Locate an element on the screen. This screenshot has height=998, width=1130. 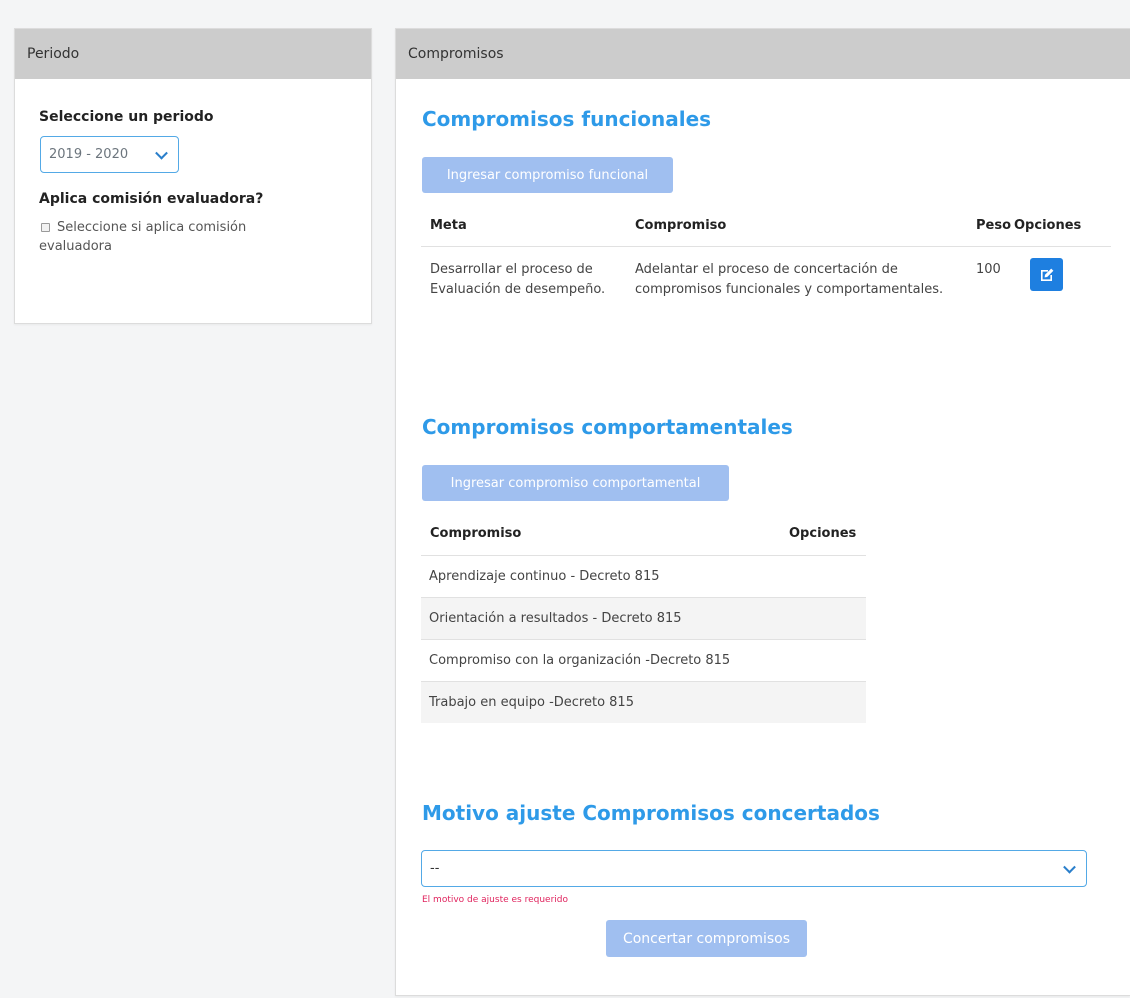
motivo-select-value: -- is located at coordinates (435, 868).